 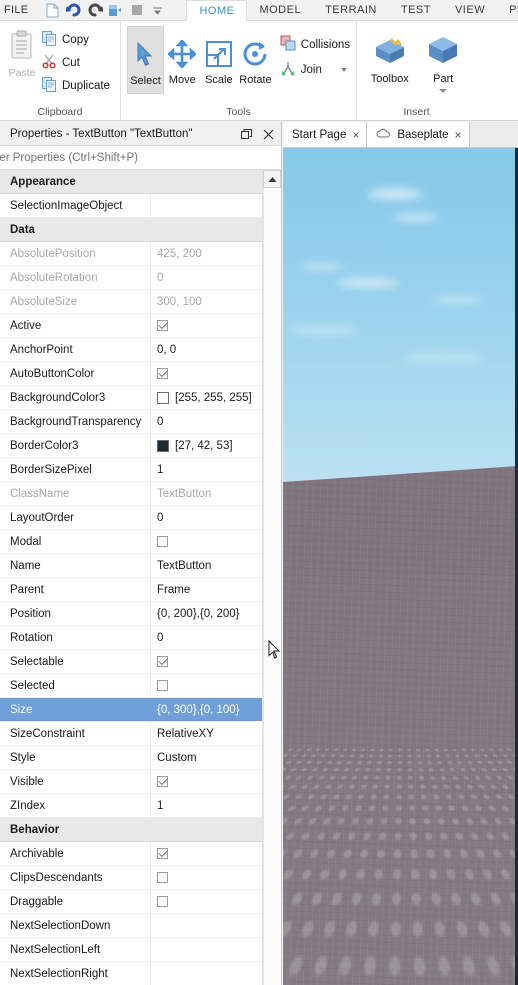 I want to click on property-value: 425, 200, so click(x=206, y=253).